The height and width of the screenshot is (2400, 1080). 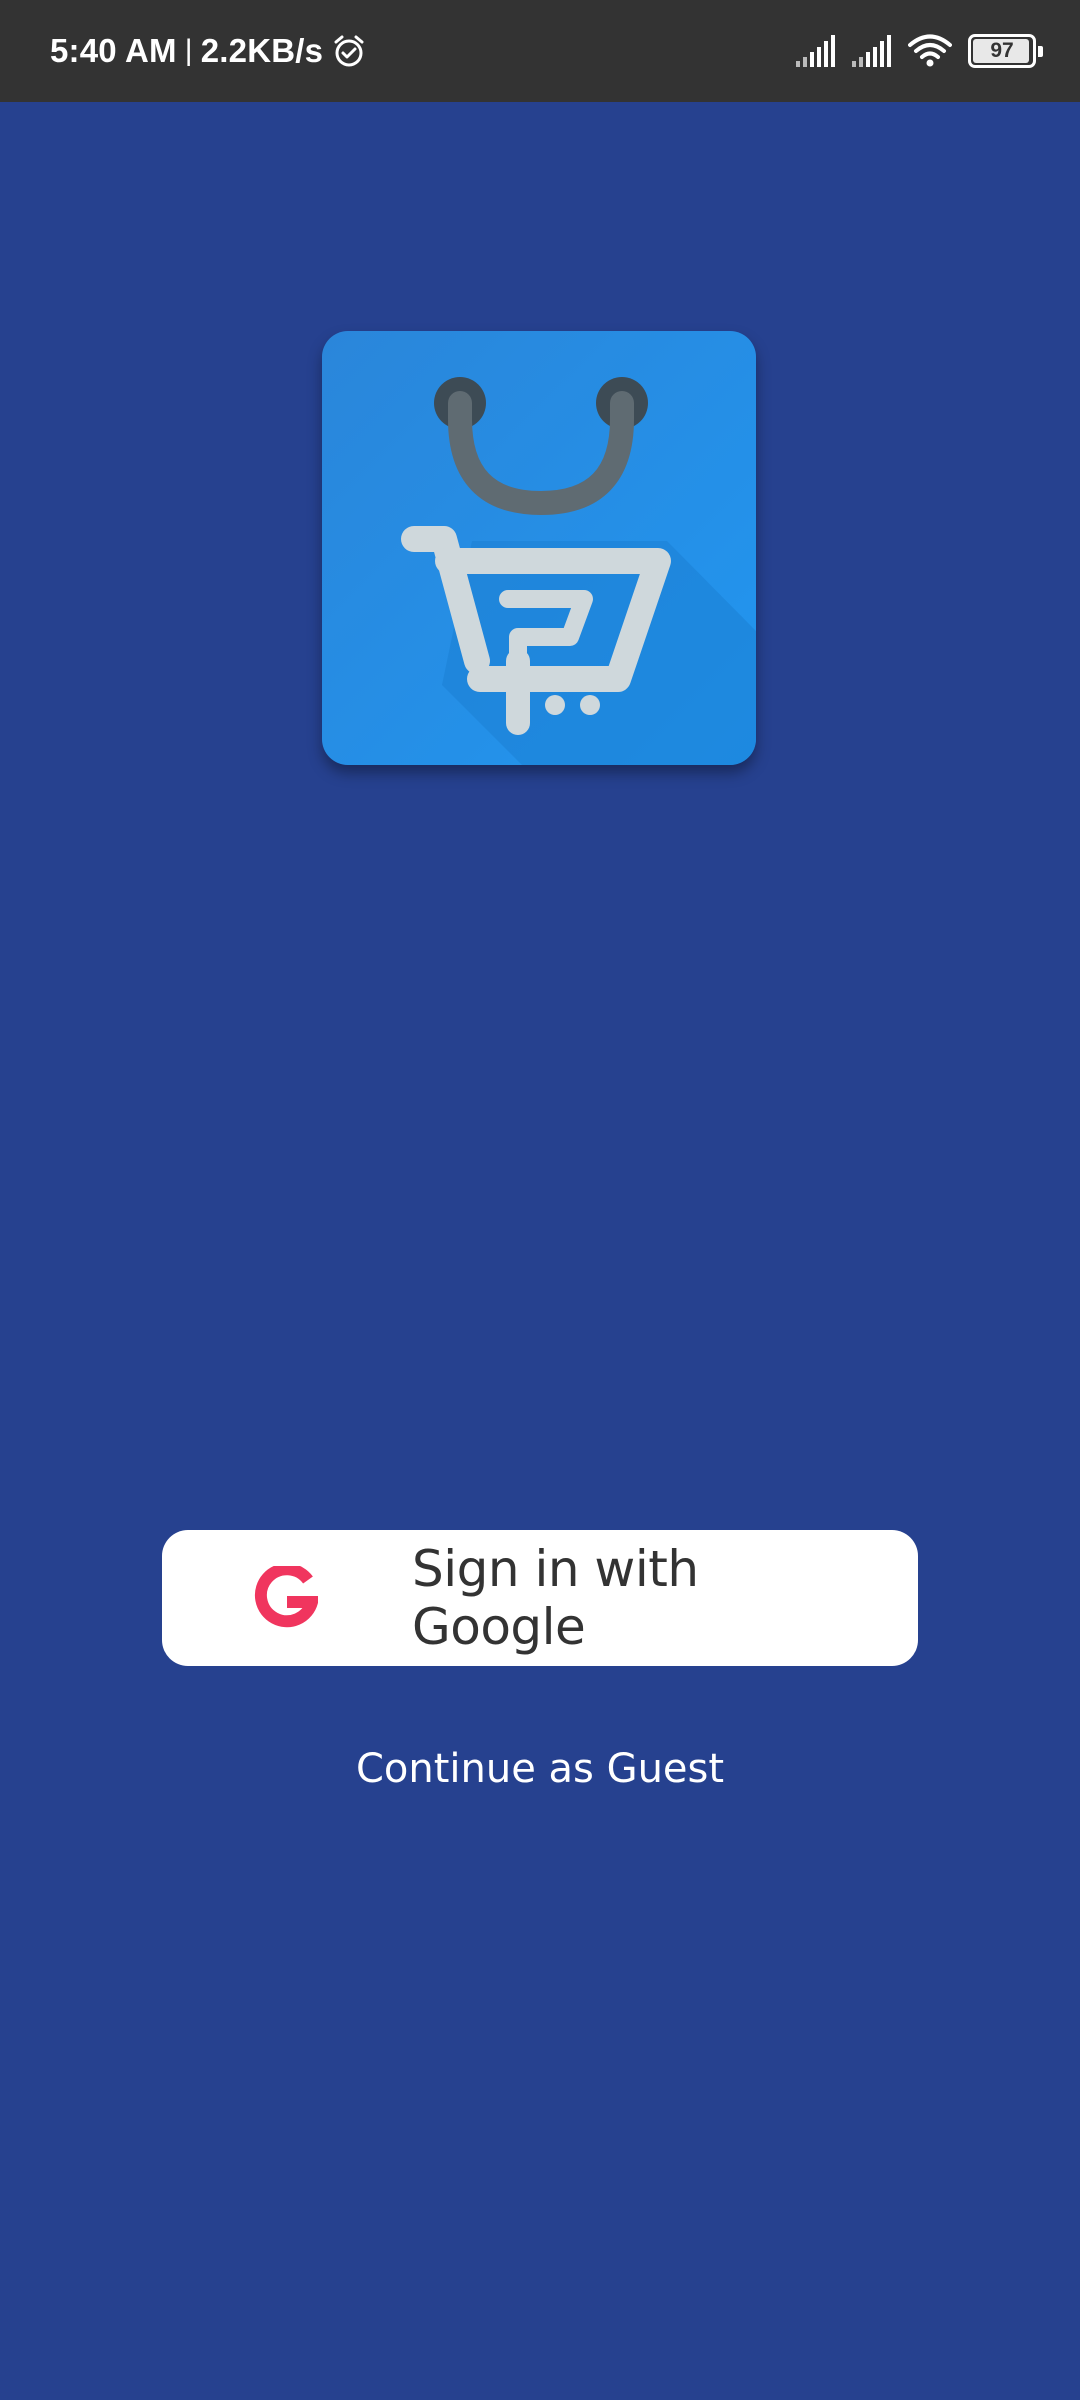 I want to click on continue-as-guest-link: Continue as Guest, so click(x=540, y=1776).